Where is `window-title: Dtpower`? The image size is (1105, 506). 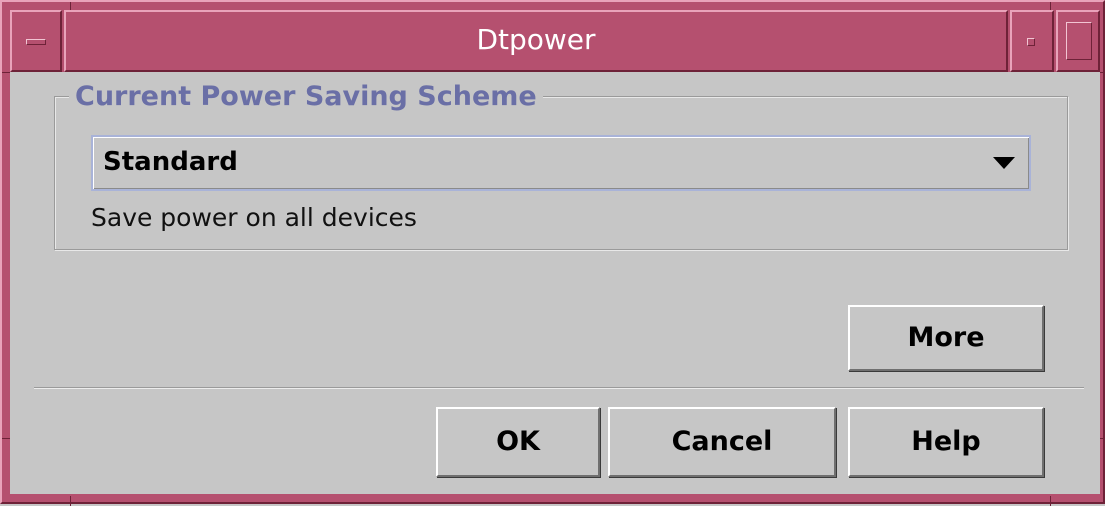 window-title: Dtpower is located at coordinates (536, 41).